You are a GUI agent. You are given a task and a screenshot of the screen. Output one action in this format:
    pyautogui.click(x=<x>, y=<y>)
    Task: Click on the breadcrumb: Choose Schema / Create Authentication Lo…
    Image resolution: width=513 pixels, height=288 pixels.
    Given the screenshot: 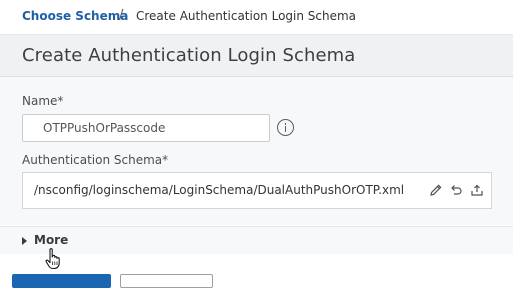 What is the action you would take?
    pyautogui.click(x=256, y=17)
    